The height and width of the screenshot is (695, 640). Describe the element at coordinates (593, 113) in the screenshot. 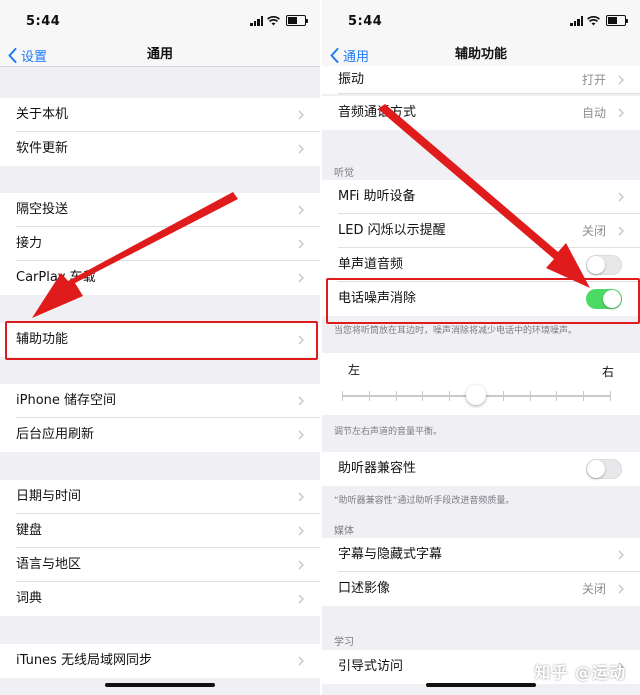

I see `row-value: 自动` at that location.